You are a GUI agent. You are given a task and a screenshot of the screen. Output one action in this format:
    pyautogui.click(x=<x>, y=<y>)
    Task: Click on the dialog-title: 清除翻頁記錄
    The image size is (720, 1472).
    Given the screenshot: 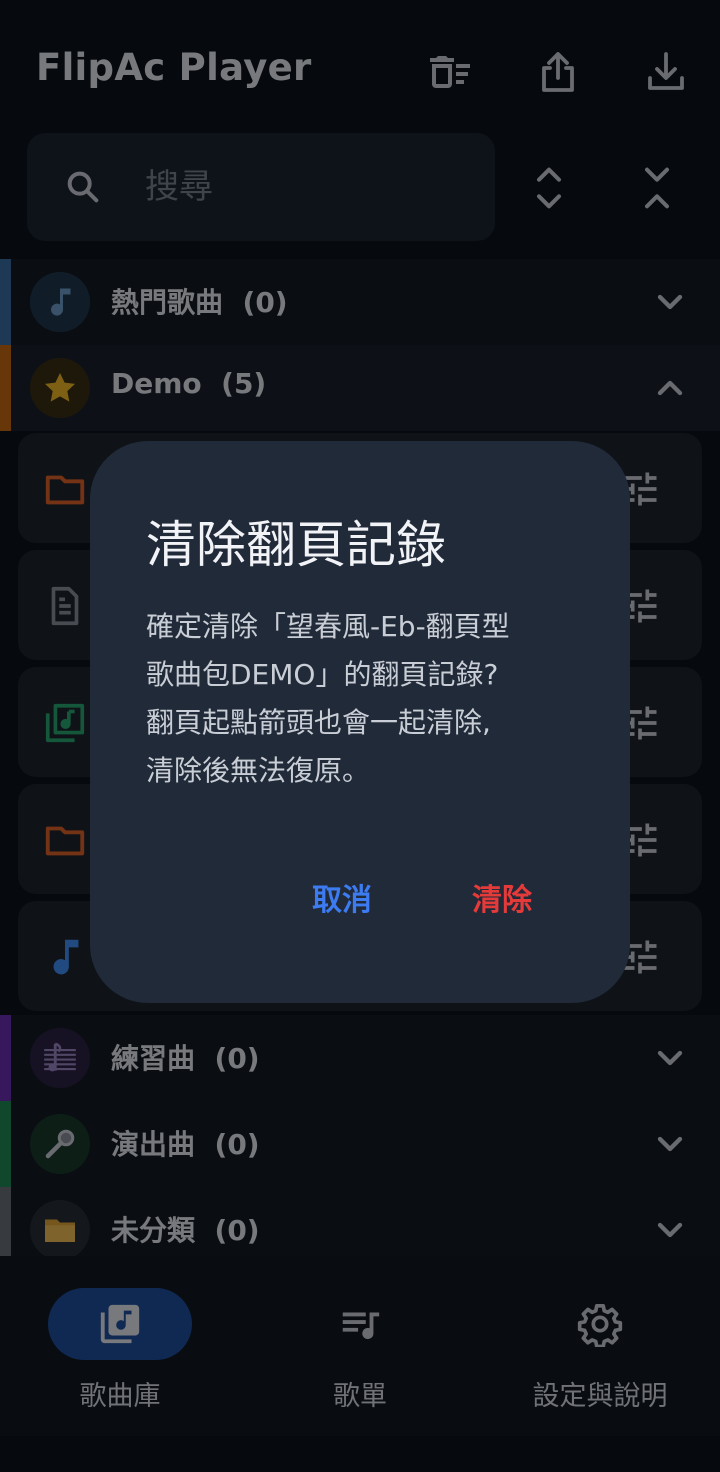 What is the action you would take?
    pyautogui.click(x=296, y=545)
    